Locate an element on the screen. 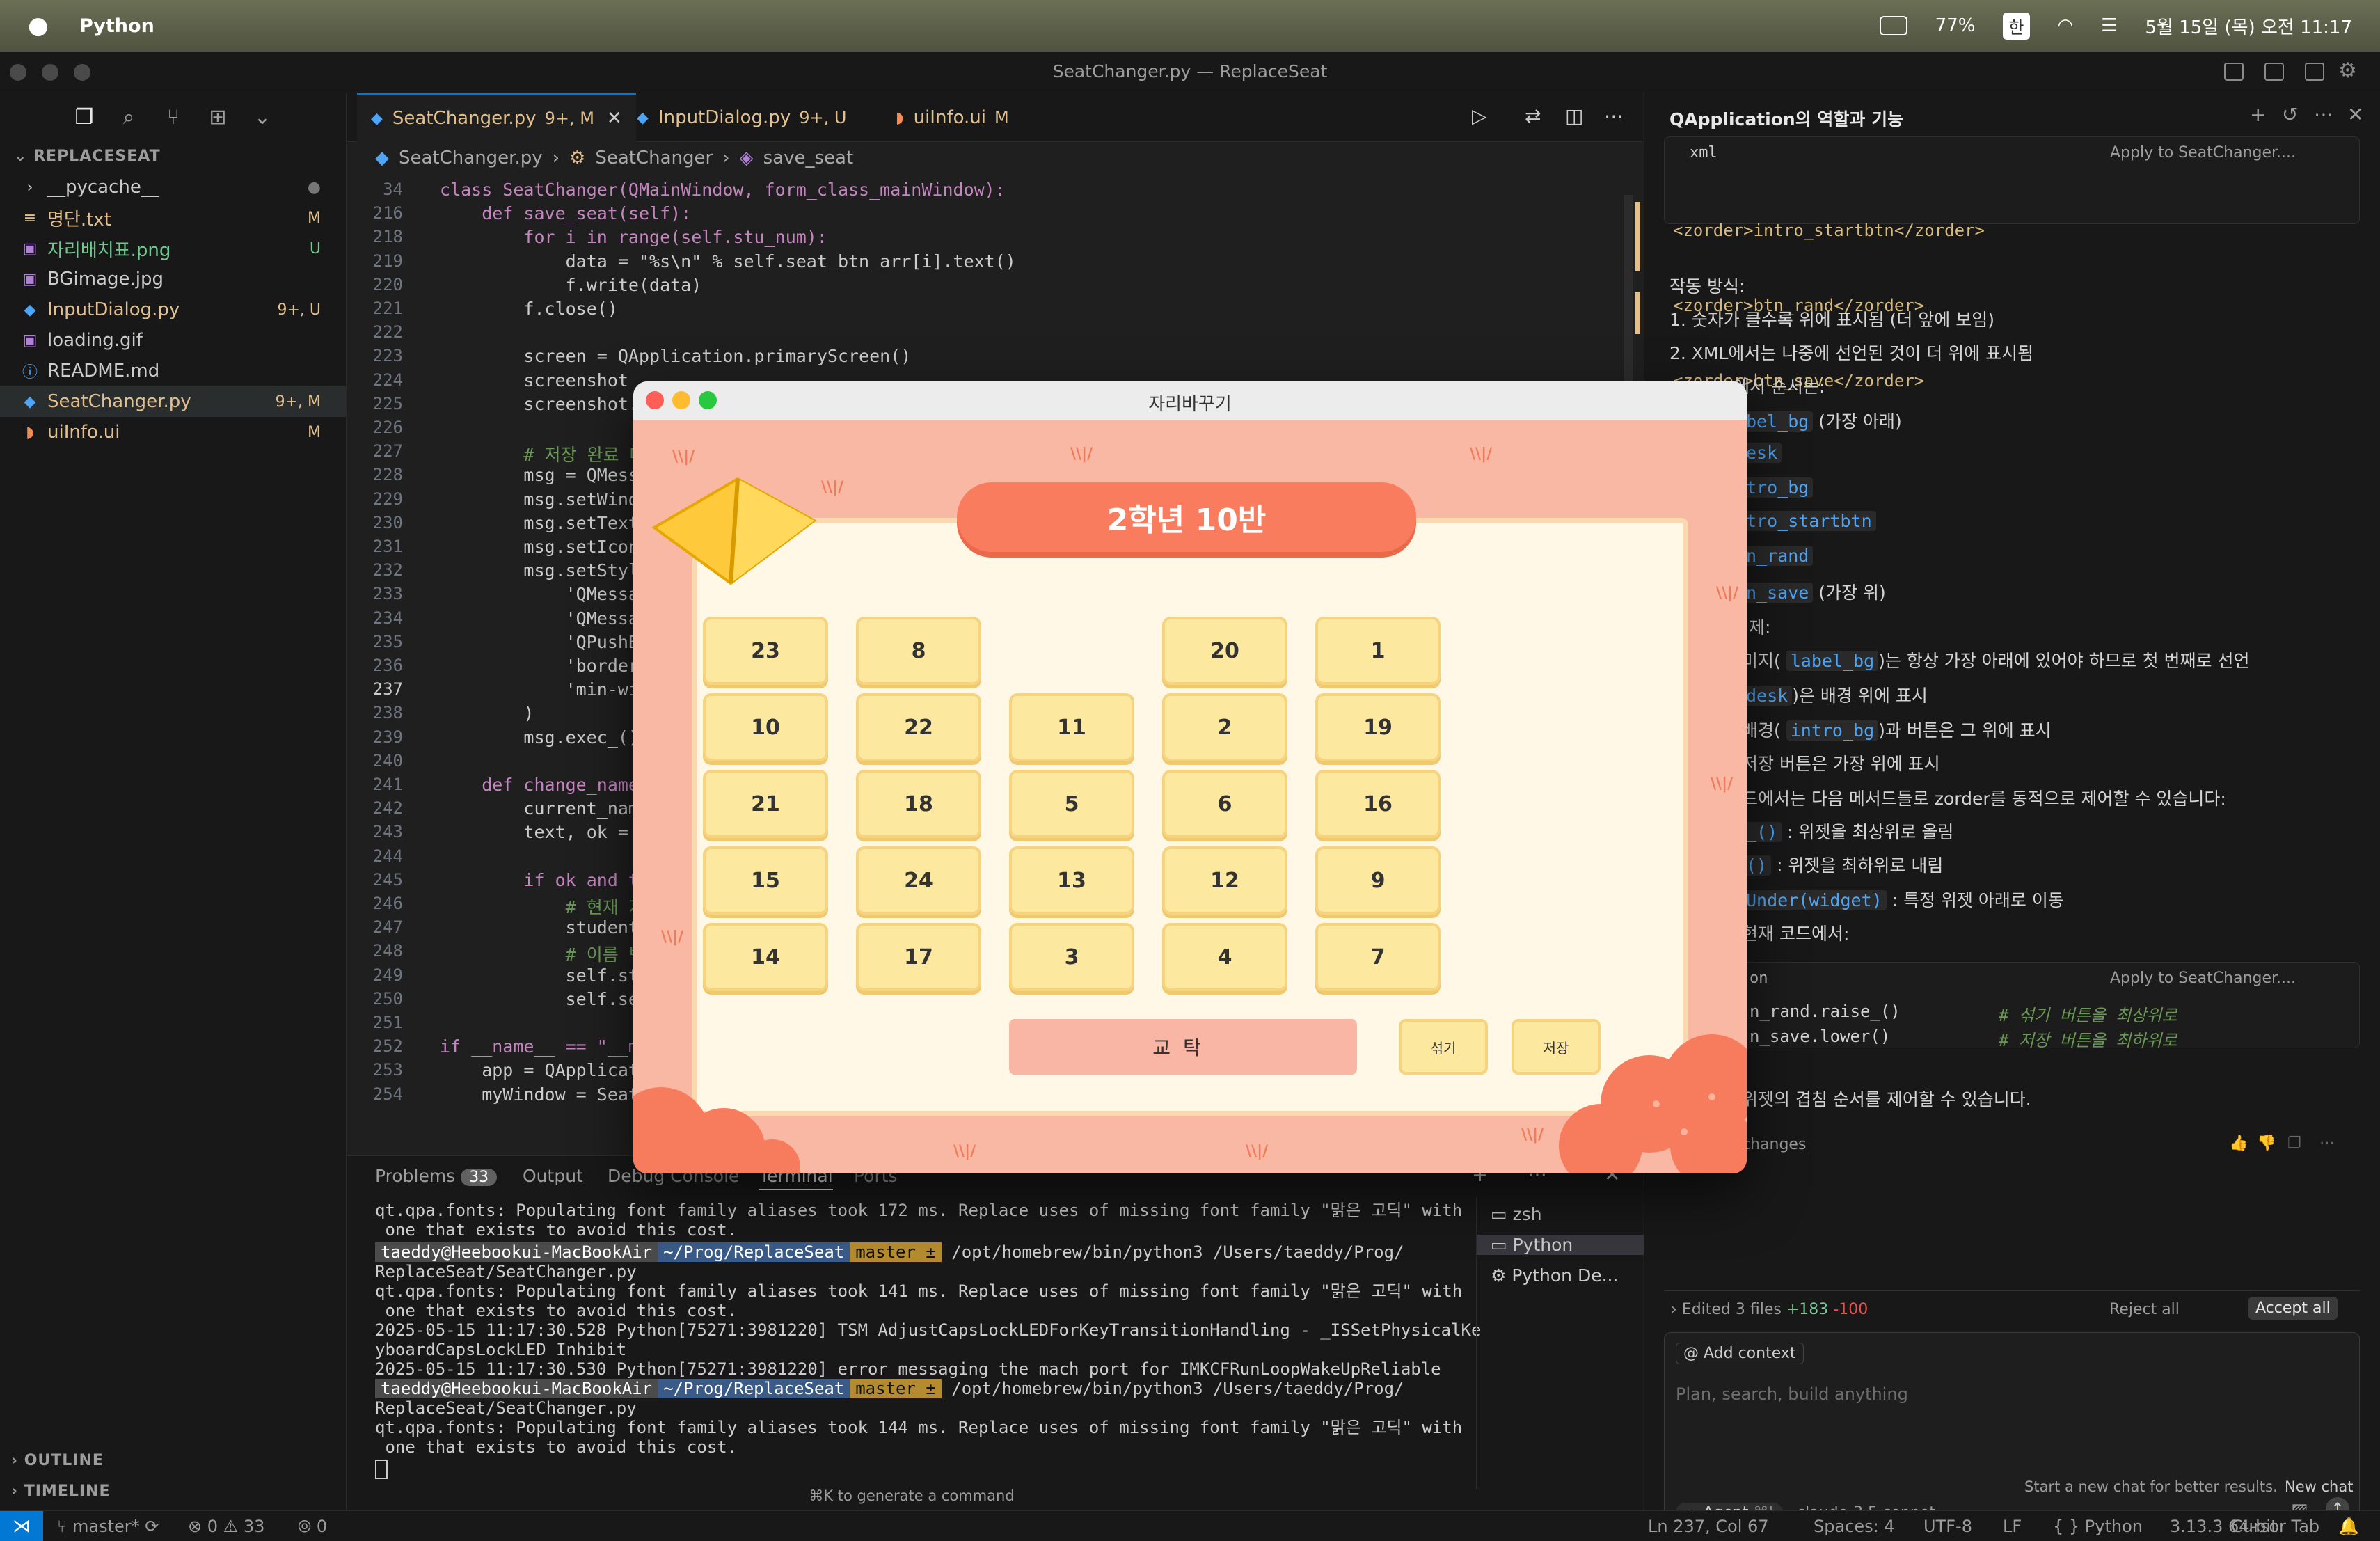  seat-button: 18 is located at coordinates (918, 804).